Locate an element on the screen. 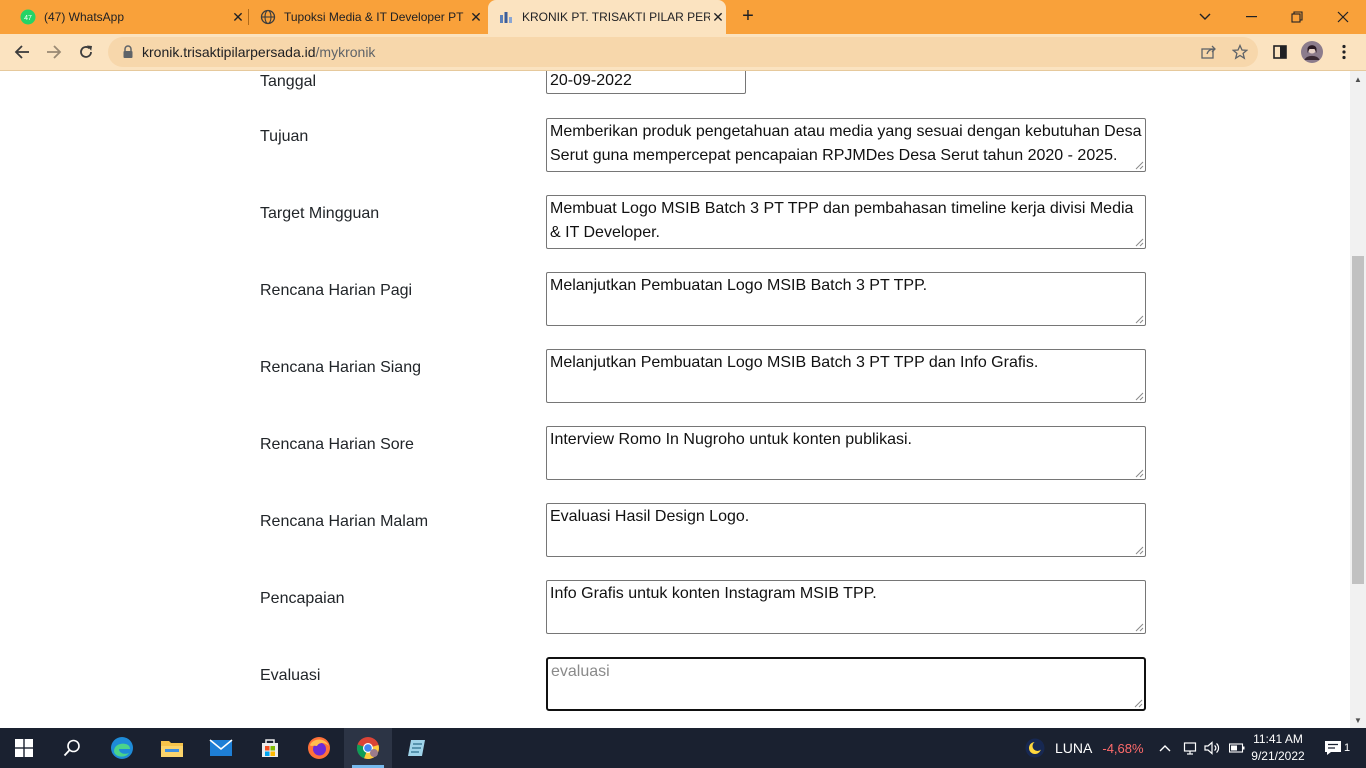 Image resolution: width=1366 pixels, height=768 pixels. tab-title: Tupoksi Media & IT Developer PT is located at coordinates (374, 17).